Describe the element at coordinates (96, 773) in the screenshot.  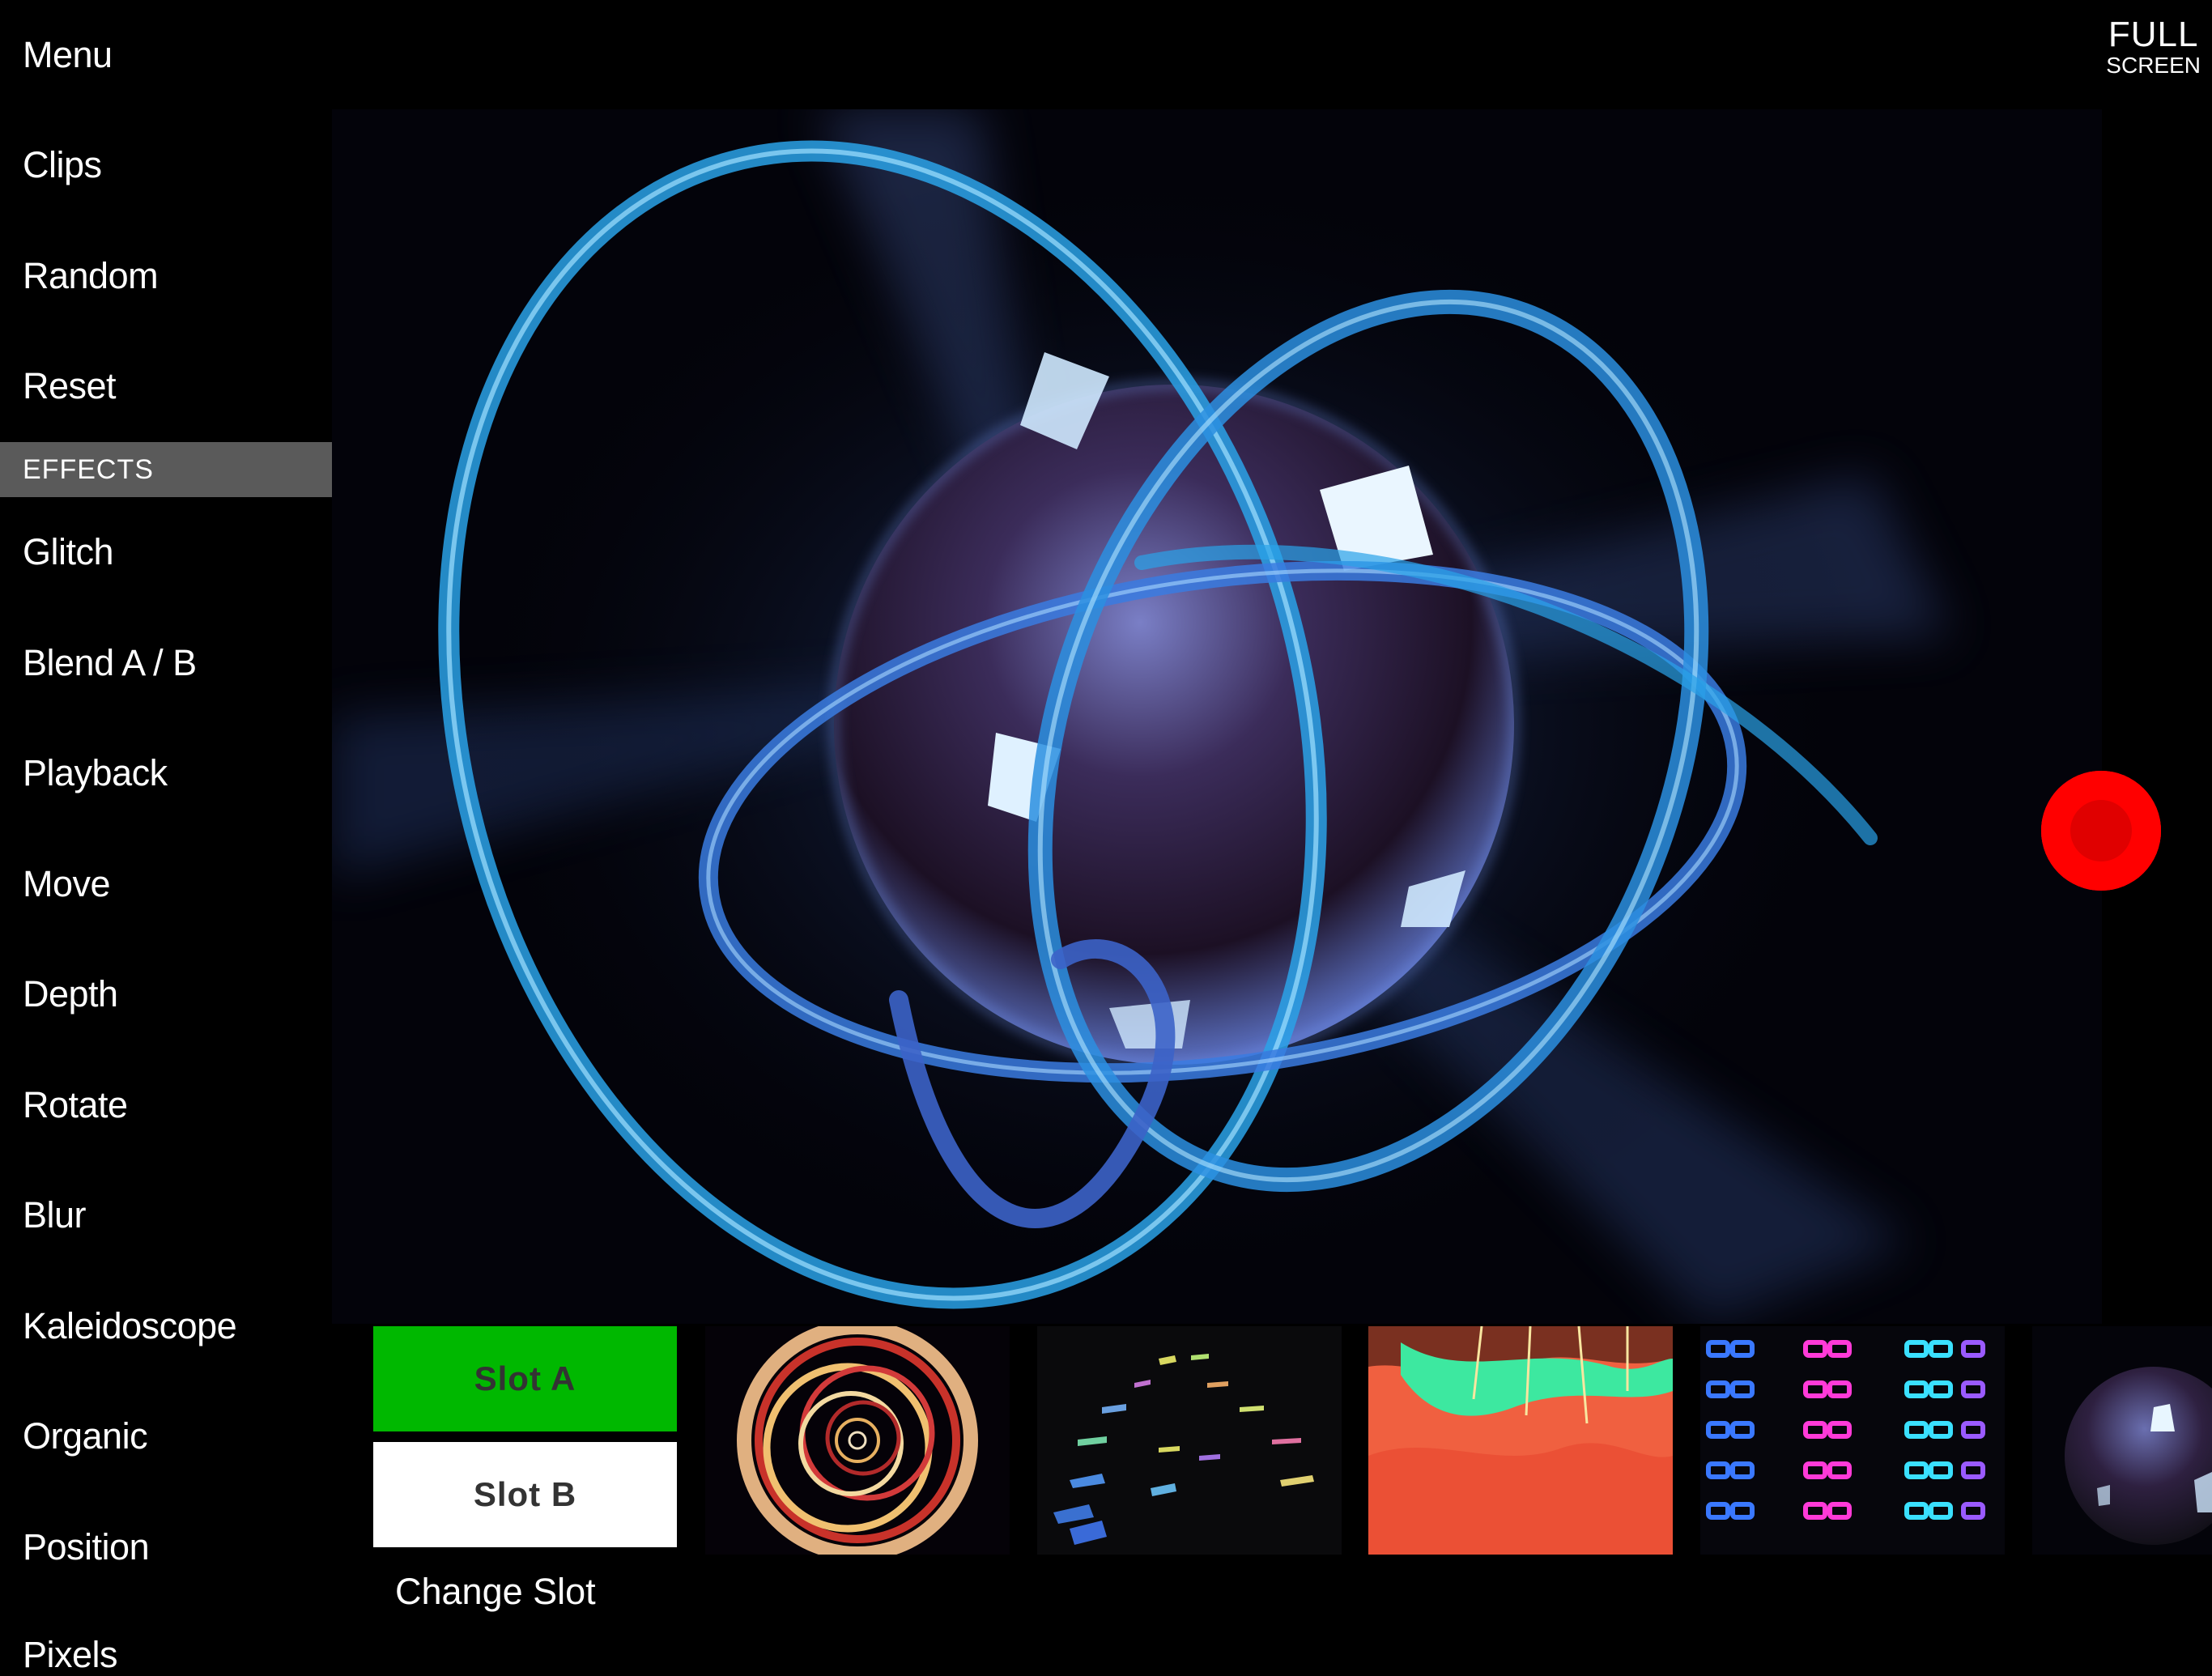
I see `effect-playback: Playback` at that location.